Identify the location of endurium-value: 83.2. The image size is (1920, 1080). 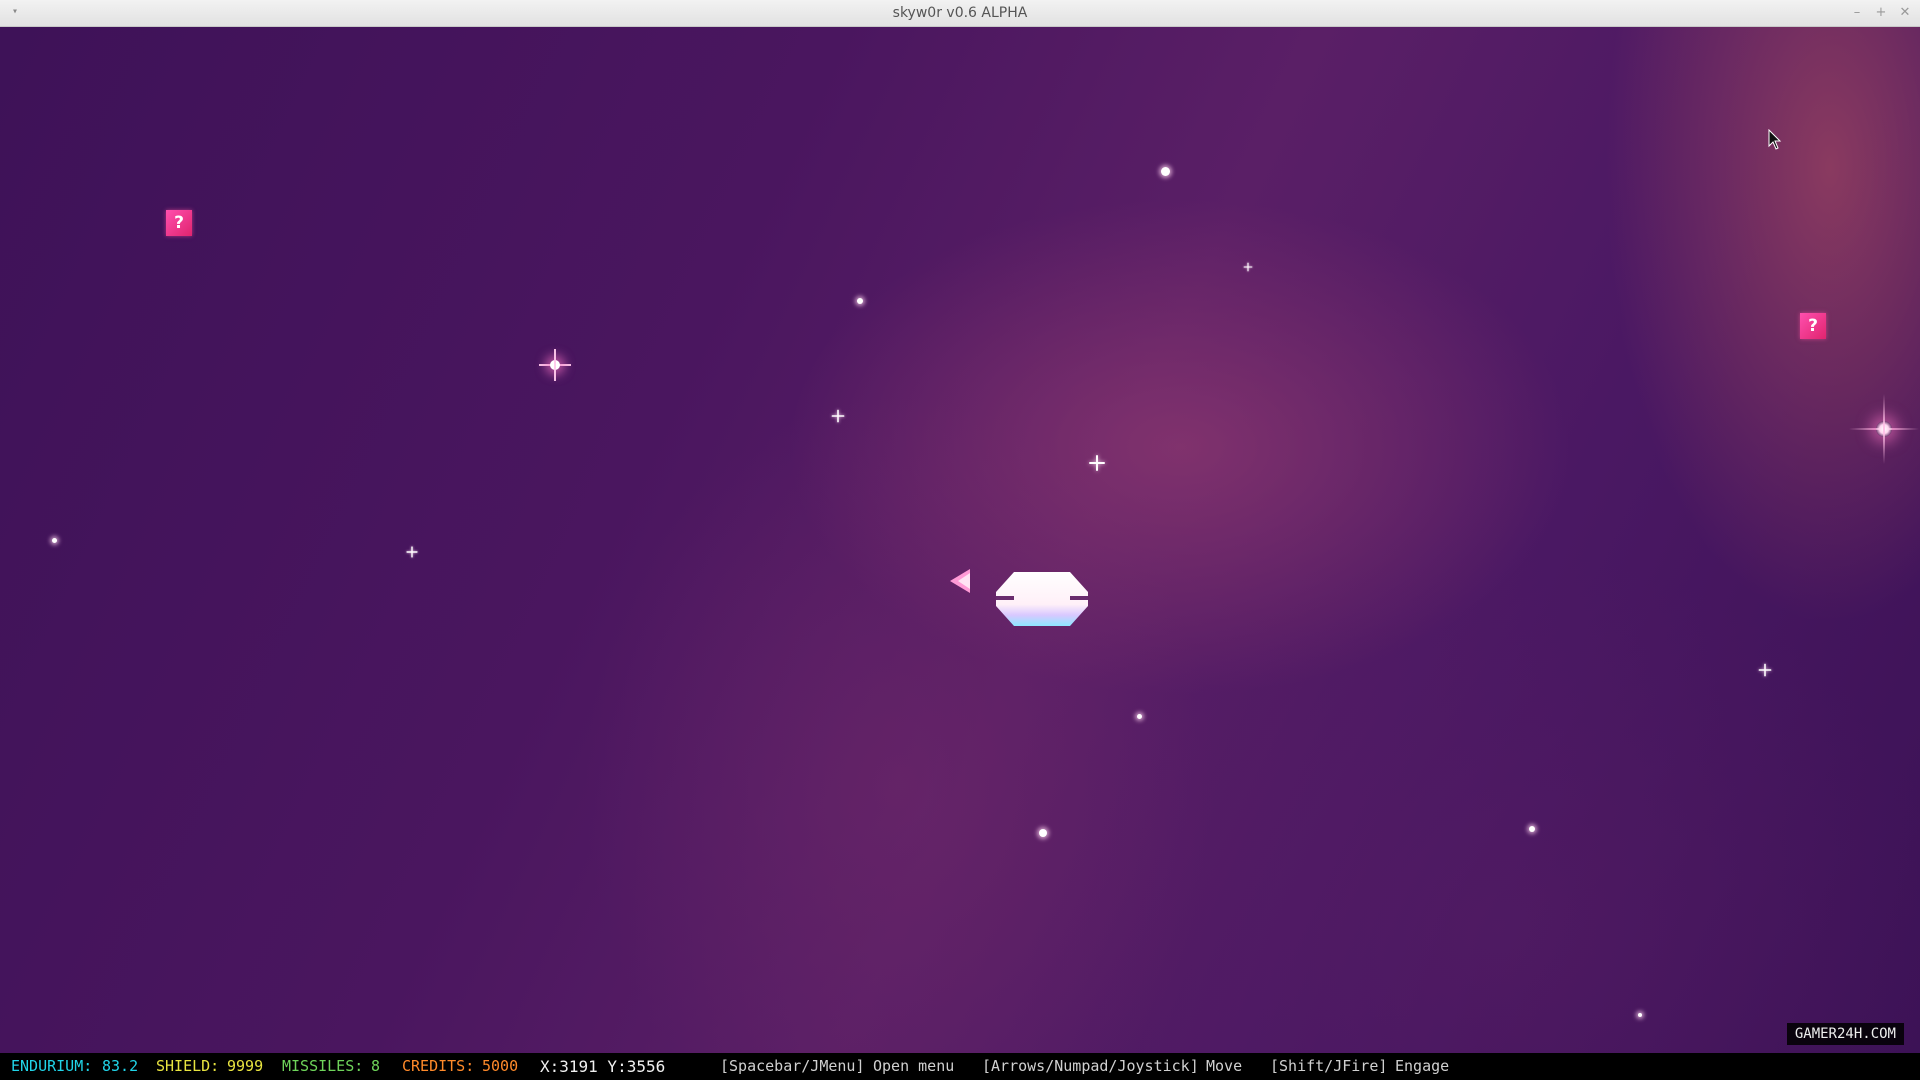
(120, 1066).